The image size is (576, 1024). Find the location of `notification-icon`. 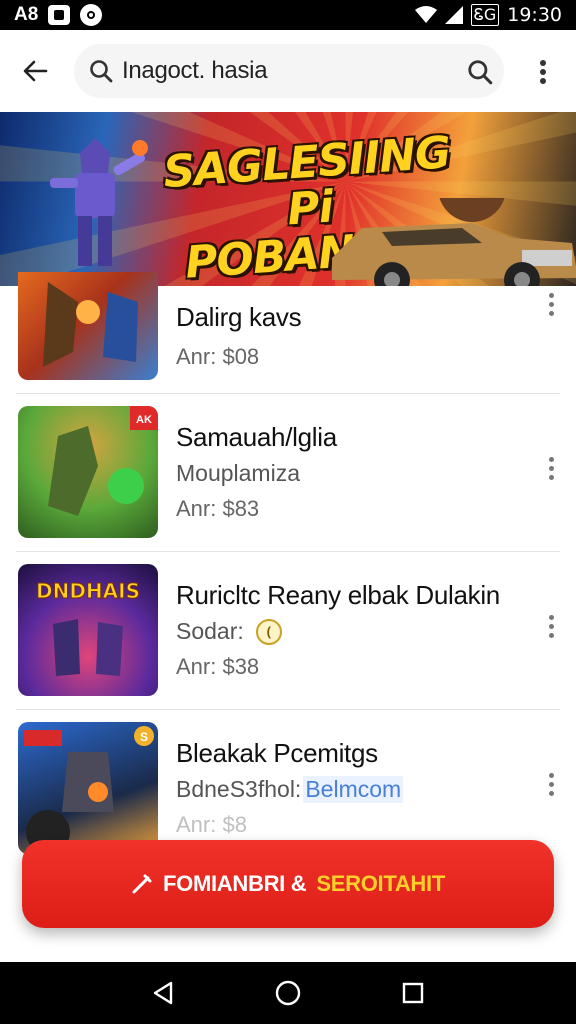

notification-icon is located at coordinates (59, 15).